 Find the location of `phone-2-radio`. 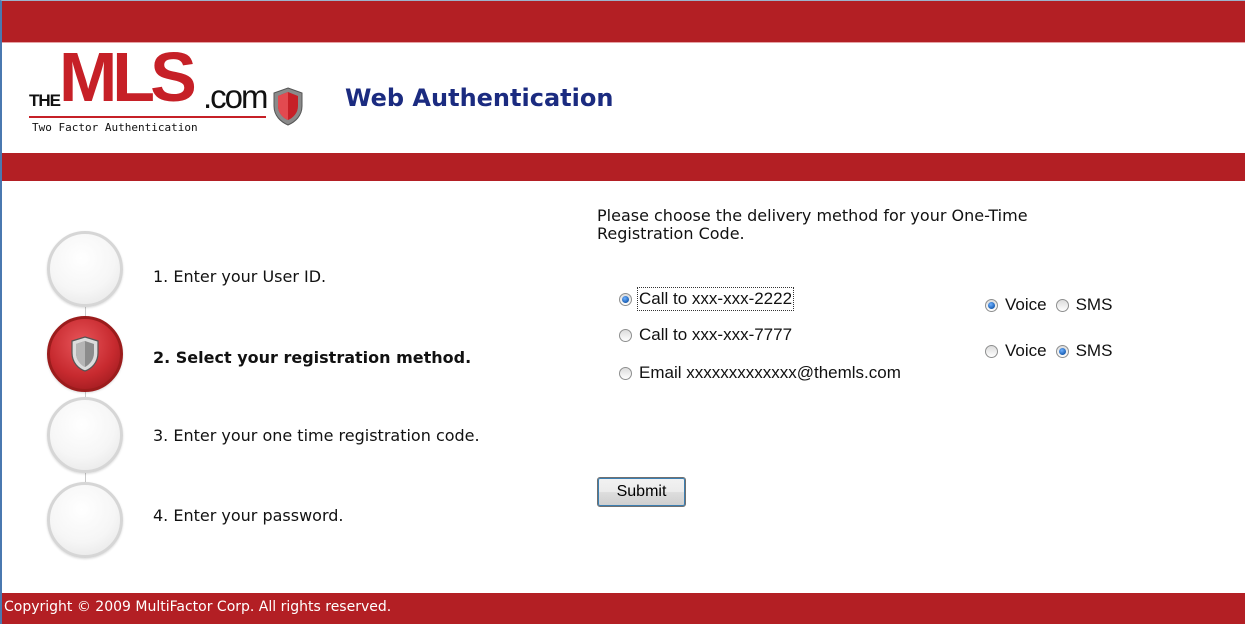

phone-2-radio is located at coordinates (625, 335).